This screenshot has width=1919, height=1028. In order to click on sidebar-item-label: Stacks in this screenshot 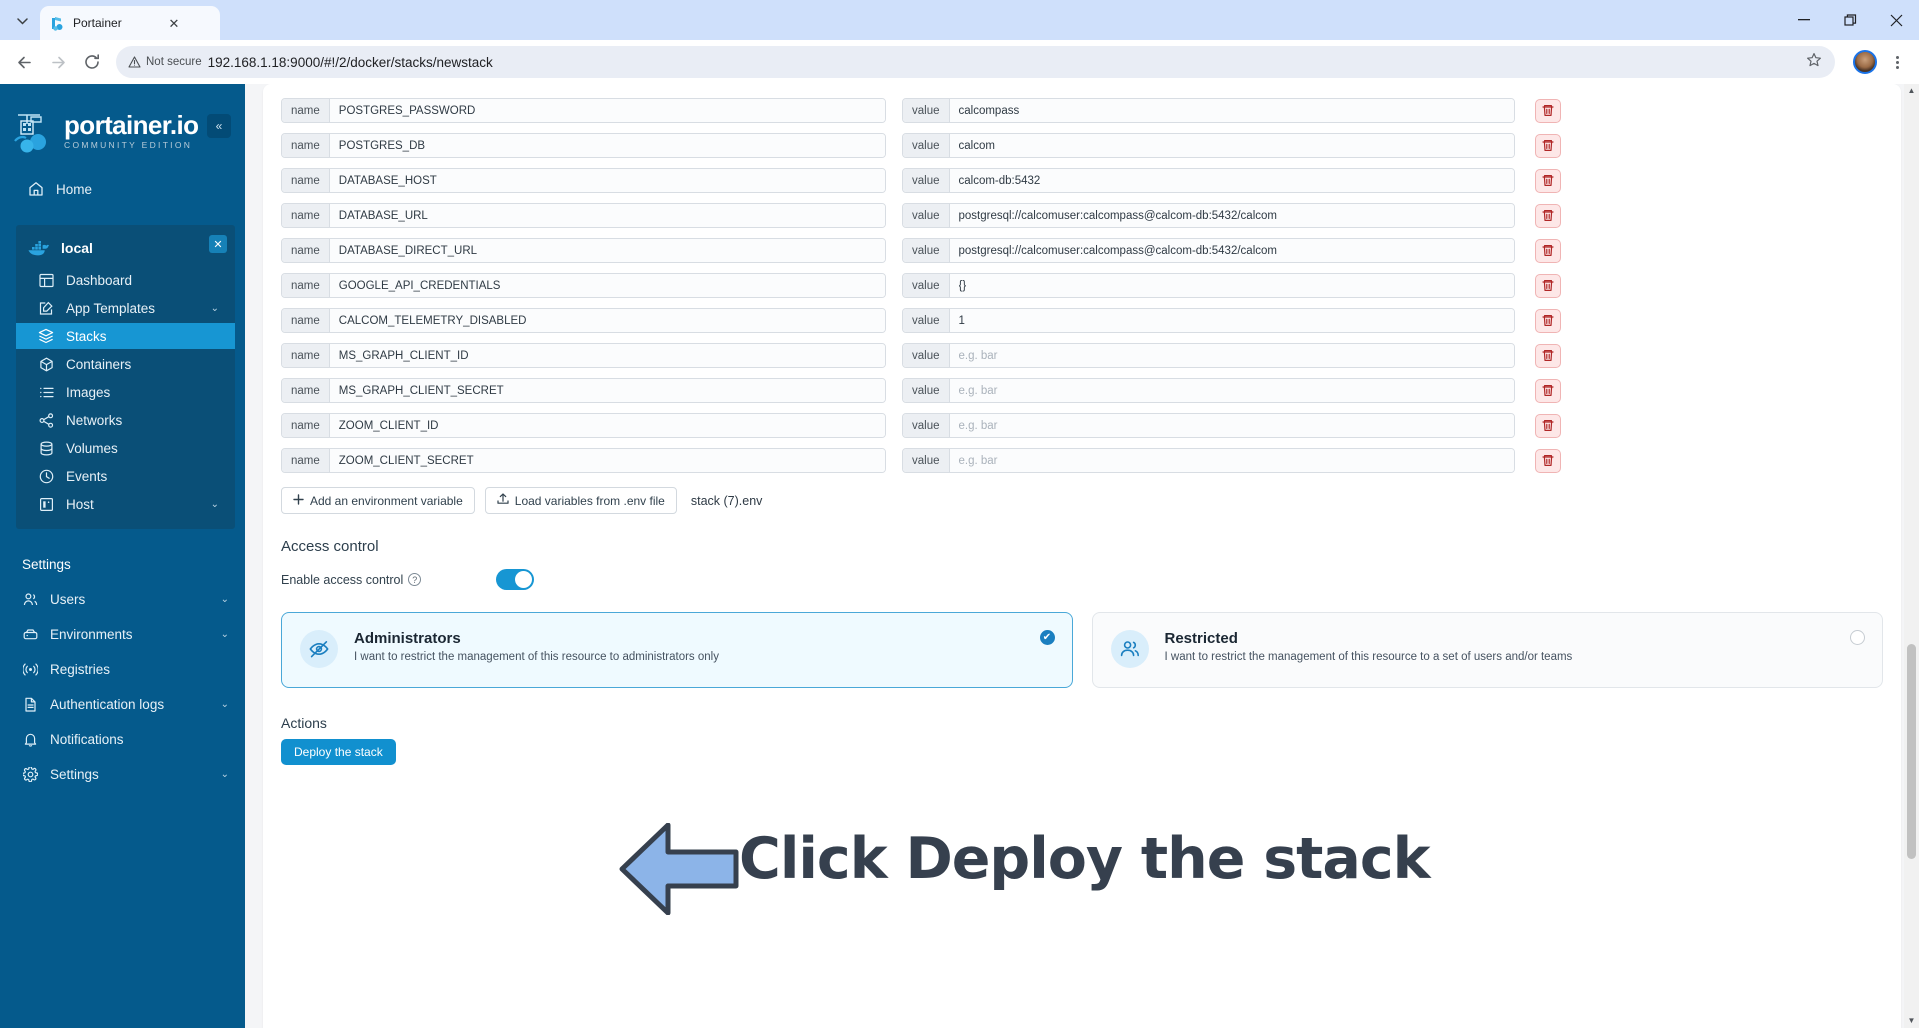, I will do `click(86, 336)`.